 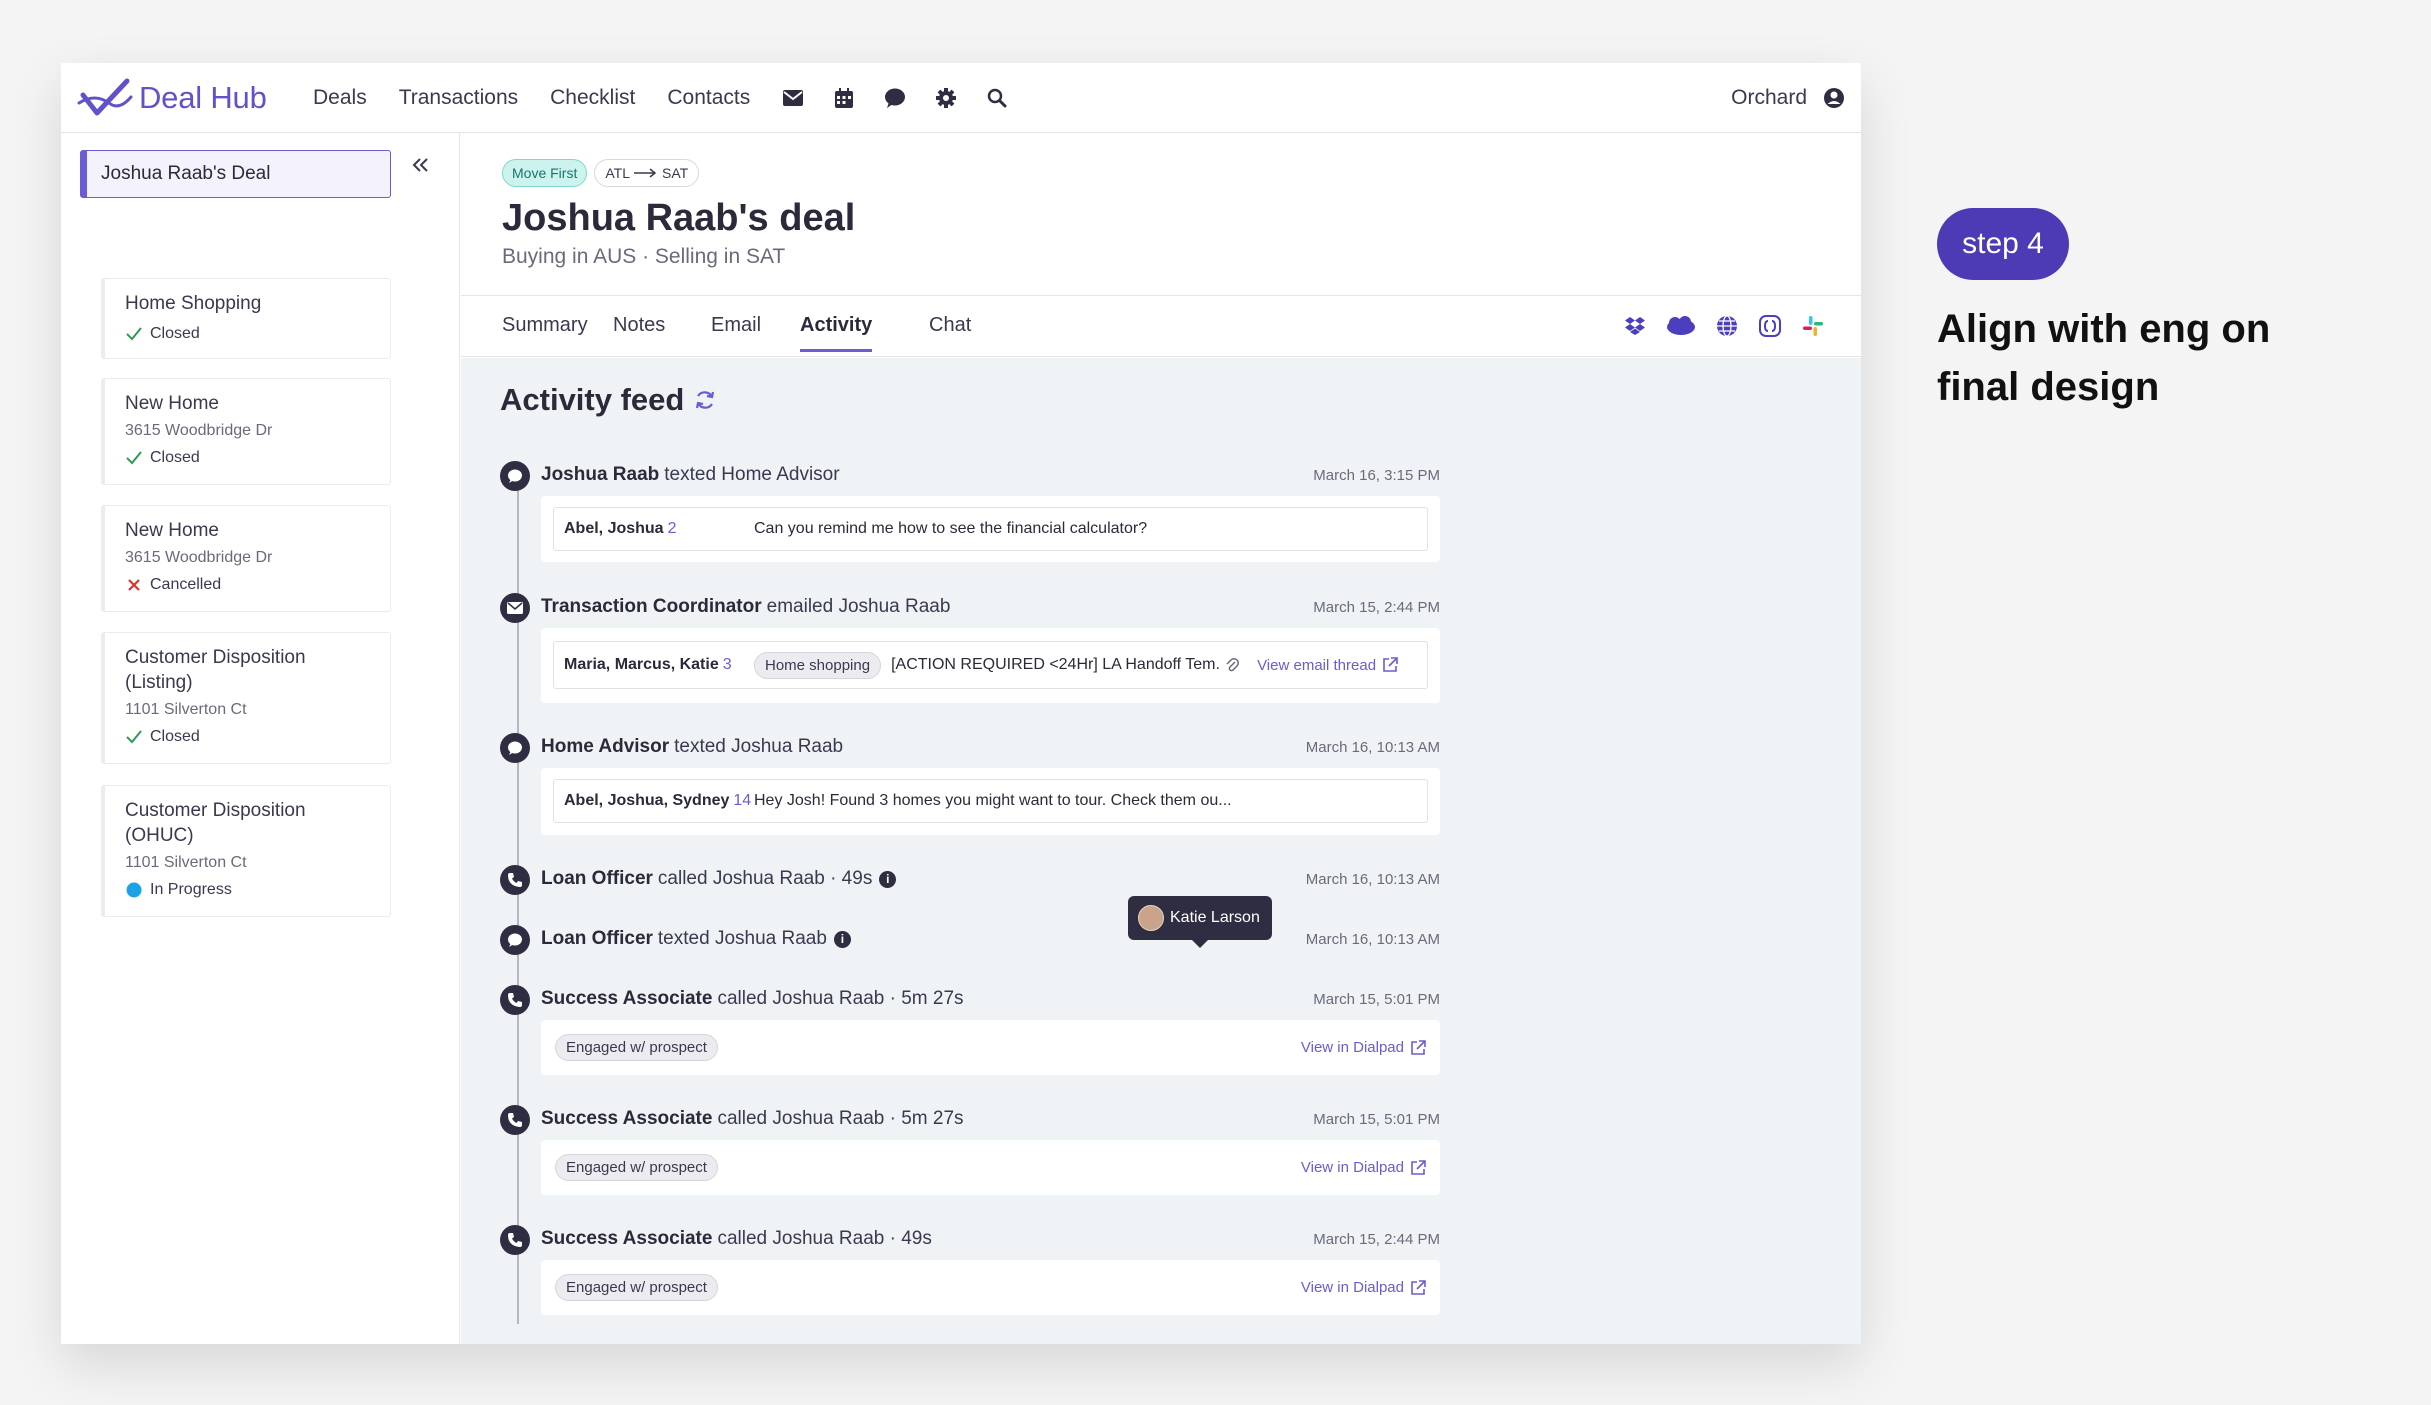 What do you see at coordinates (651, 607) in the screenshot?
I see `event-actor: Transaction Coordinator` at bounding box center [651, 607].